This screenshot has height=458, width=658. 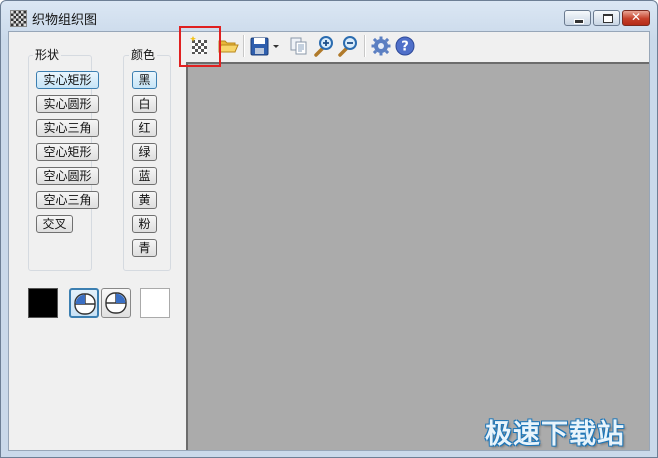 I want to click on primary-color-swatch, so click(x=43, y=303).